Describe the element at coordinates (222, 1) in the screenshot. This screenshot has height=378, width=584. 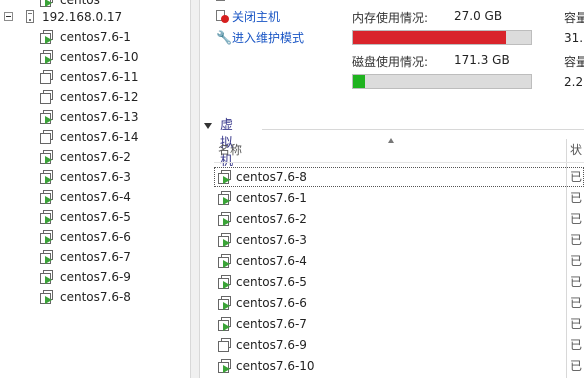
I see `action-icon` at that location.